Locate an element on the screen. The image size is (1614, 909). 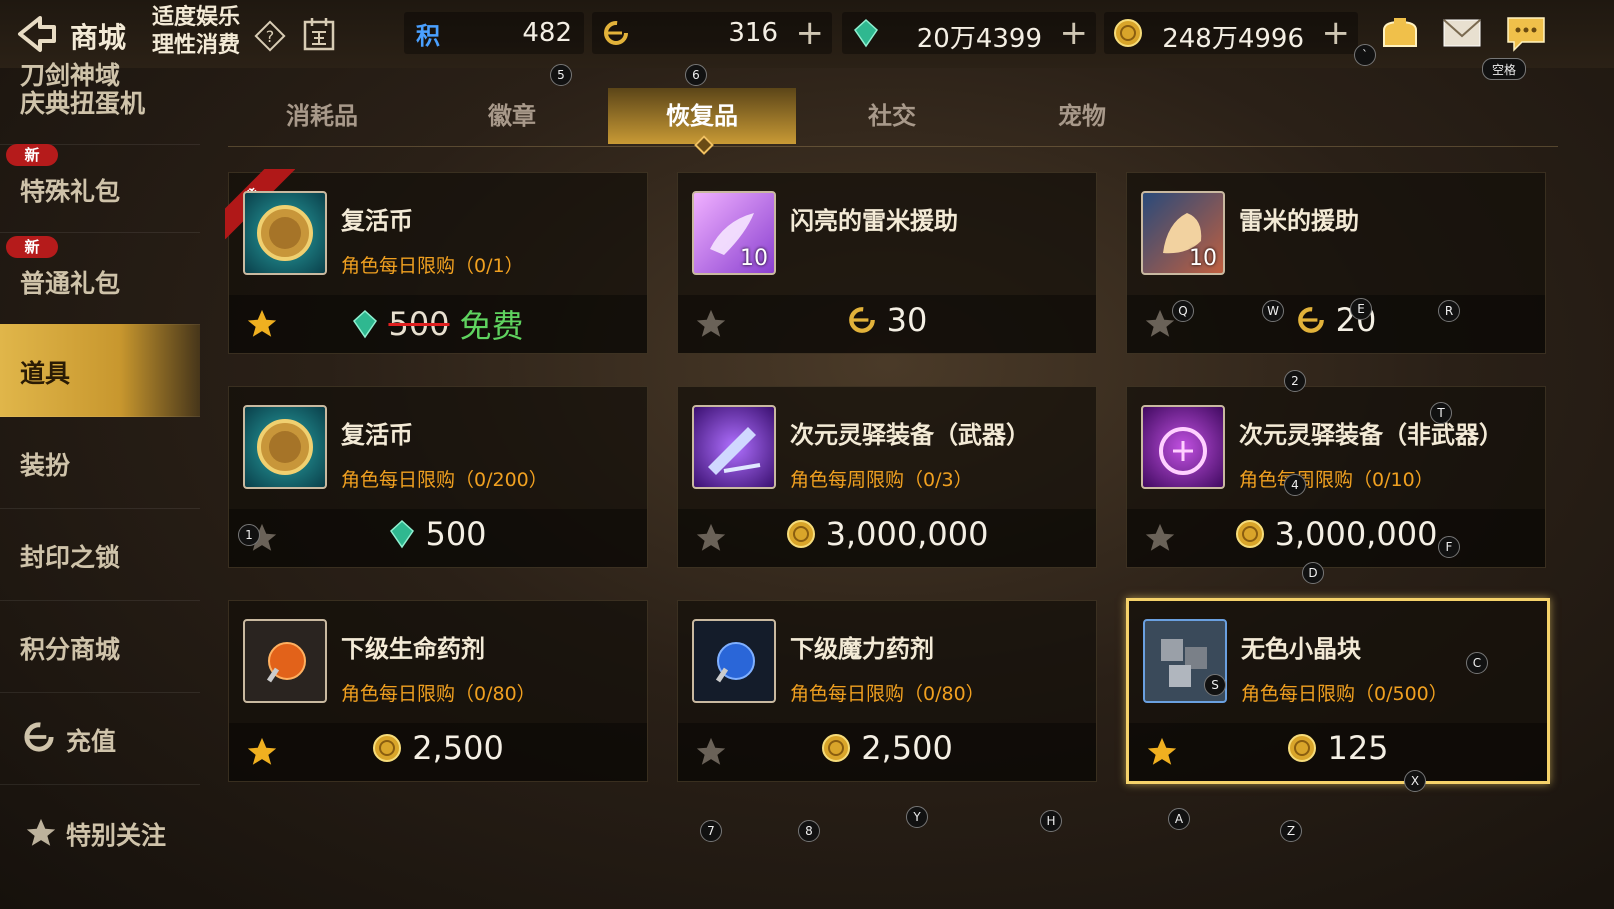
sidebar-item-normal-pack: 新 普通礼包 is located at coordinates (100, 278).